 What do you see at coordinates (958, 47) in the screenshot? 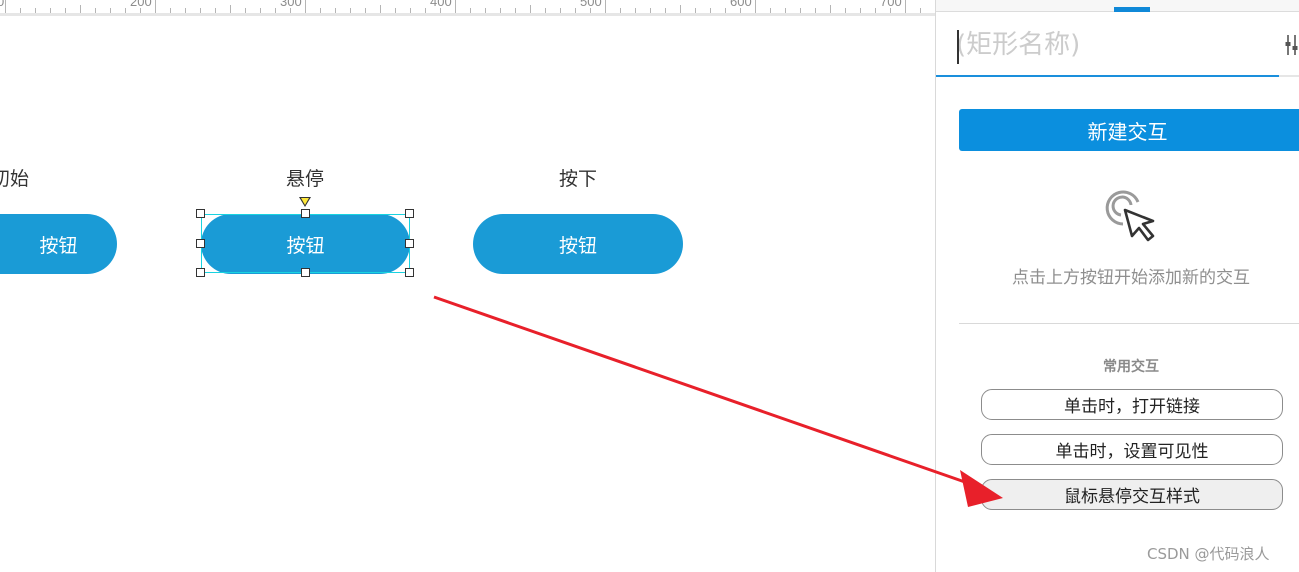
I see `text-caret` at bounding box center [958, 47].